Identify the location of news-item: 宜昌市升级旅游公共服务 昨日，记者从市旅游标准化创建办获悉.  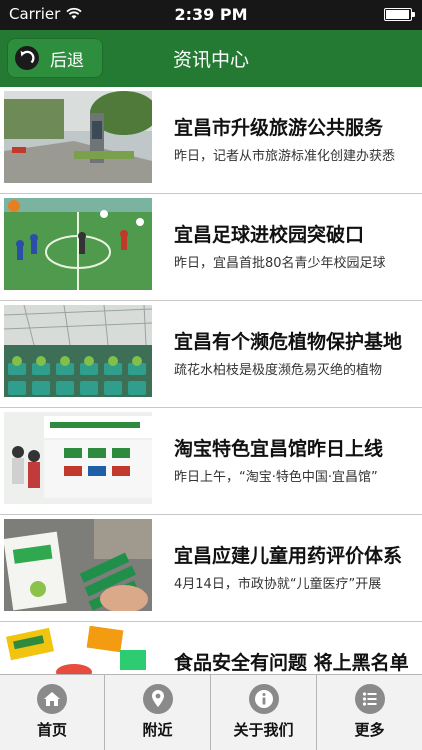
(211, 140).